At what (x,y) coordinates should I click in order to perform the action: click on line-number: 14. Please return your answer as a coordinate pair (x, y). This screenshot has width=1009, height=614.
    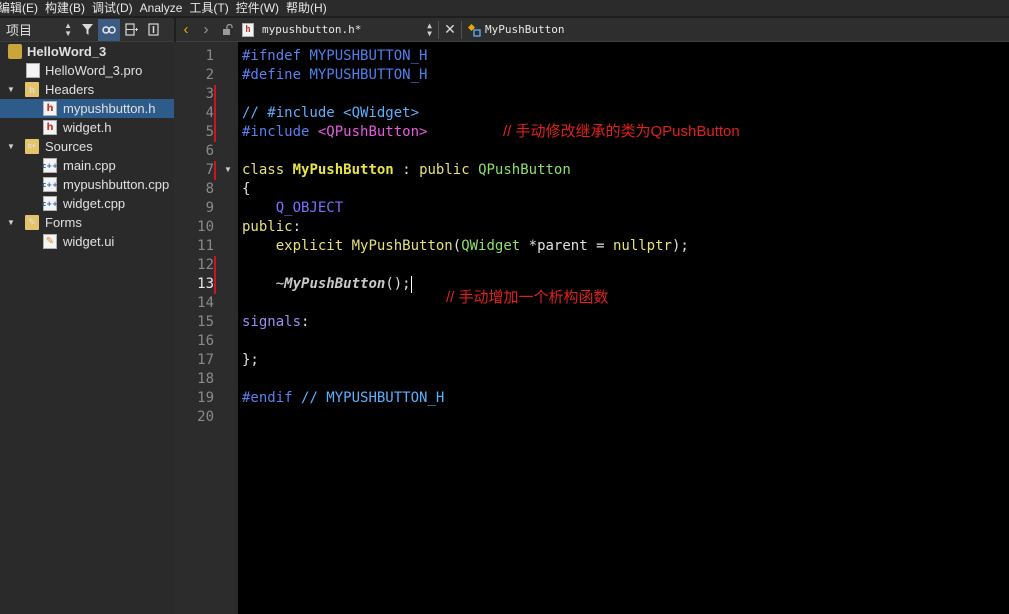
    Looking at the image, I should click on (205, 303).